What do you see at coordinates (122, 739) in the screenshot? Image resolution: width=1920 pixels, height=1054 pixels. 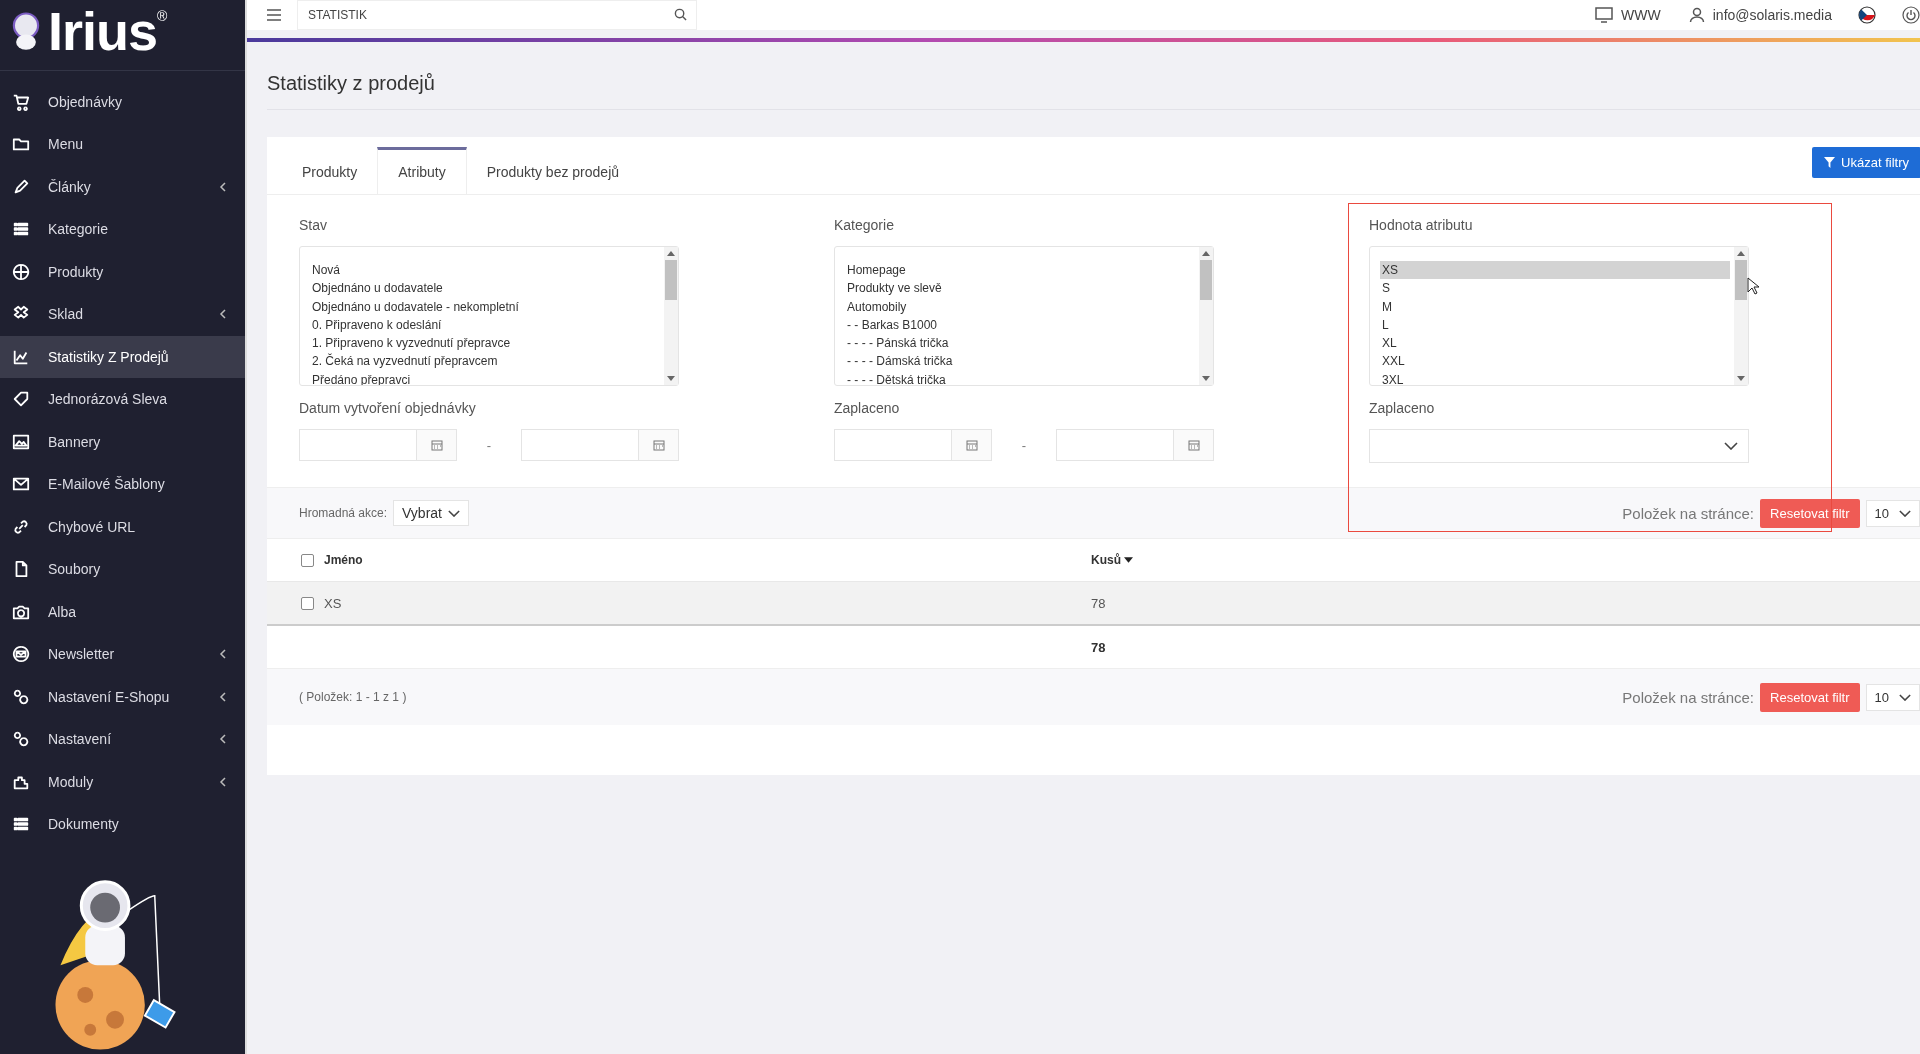 I see `sidebar-item: Nastavení` at bounding box center [122, 739].